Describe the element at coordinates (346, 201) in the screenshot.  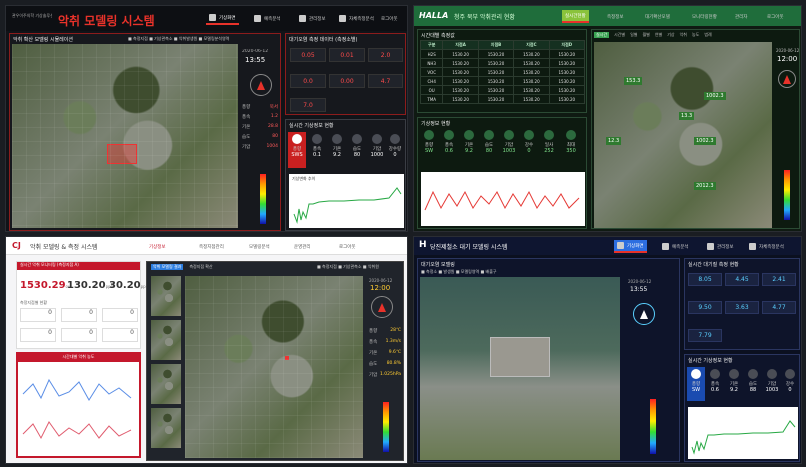
I see `weather-trend-chart: 기상변화 추이` at that location.